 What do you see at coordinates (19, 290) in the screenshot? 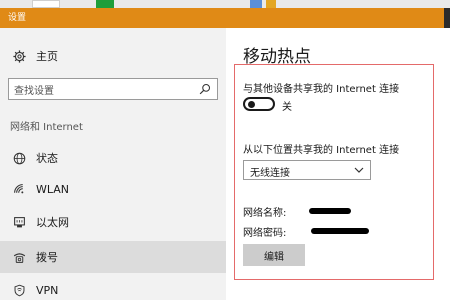
I see `vpn-icon` at bounding box center [19, 290].